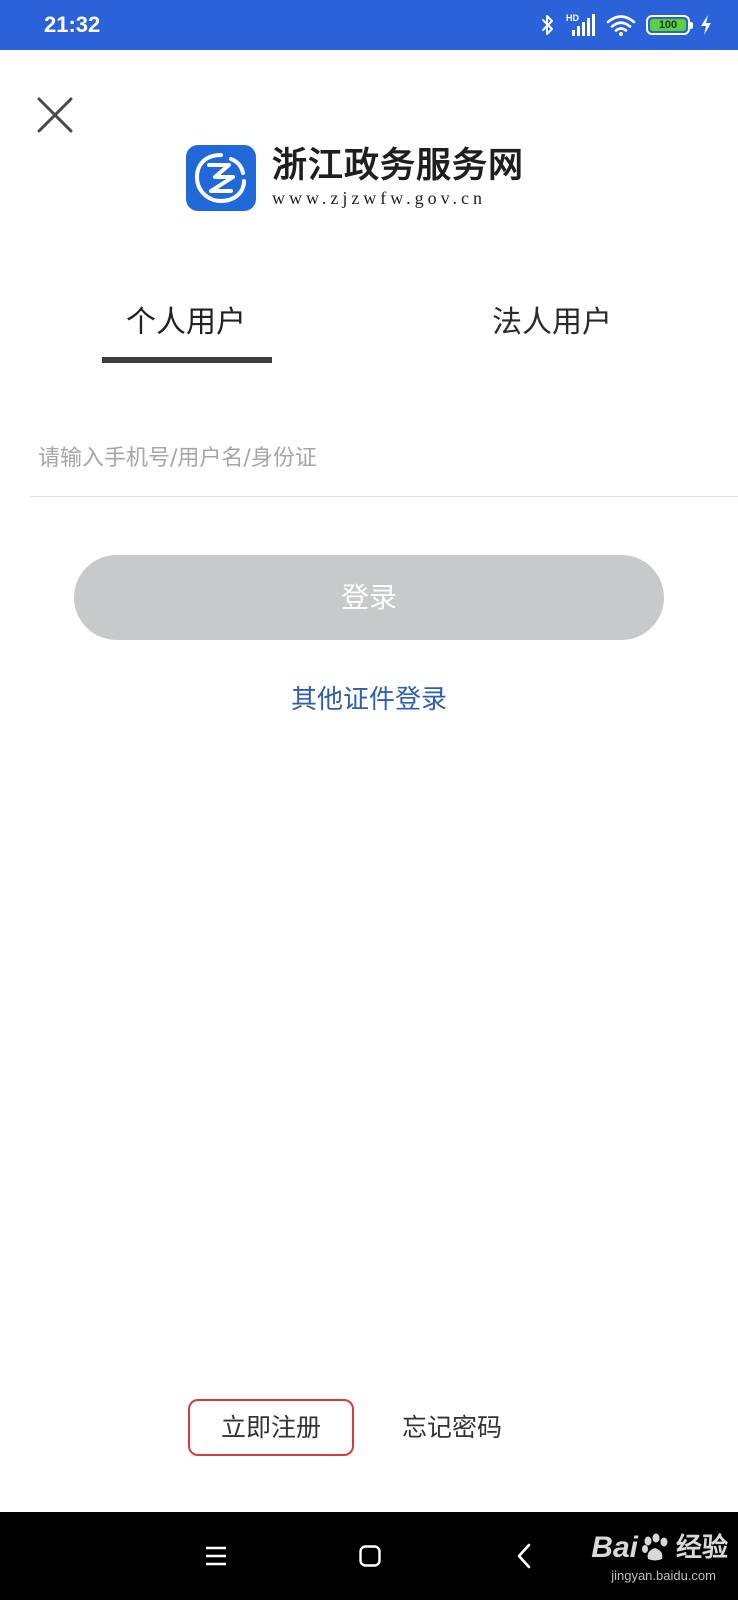 The height and width of the screenshot is (1600, 738). I want to click on battery-level: 100, so click(668, 25).